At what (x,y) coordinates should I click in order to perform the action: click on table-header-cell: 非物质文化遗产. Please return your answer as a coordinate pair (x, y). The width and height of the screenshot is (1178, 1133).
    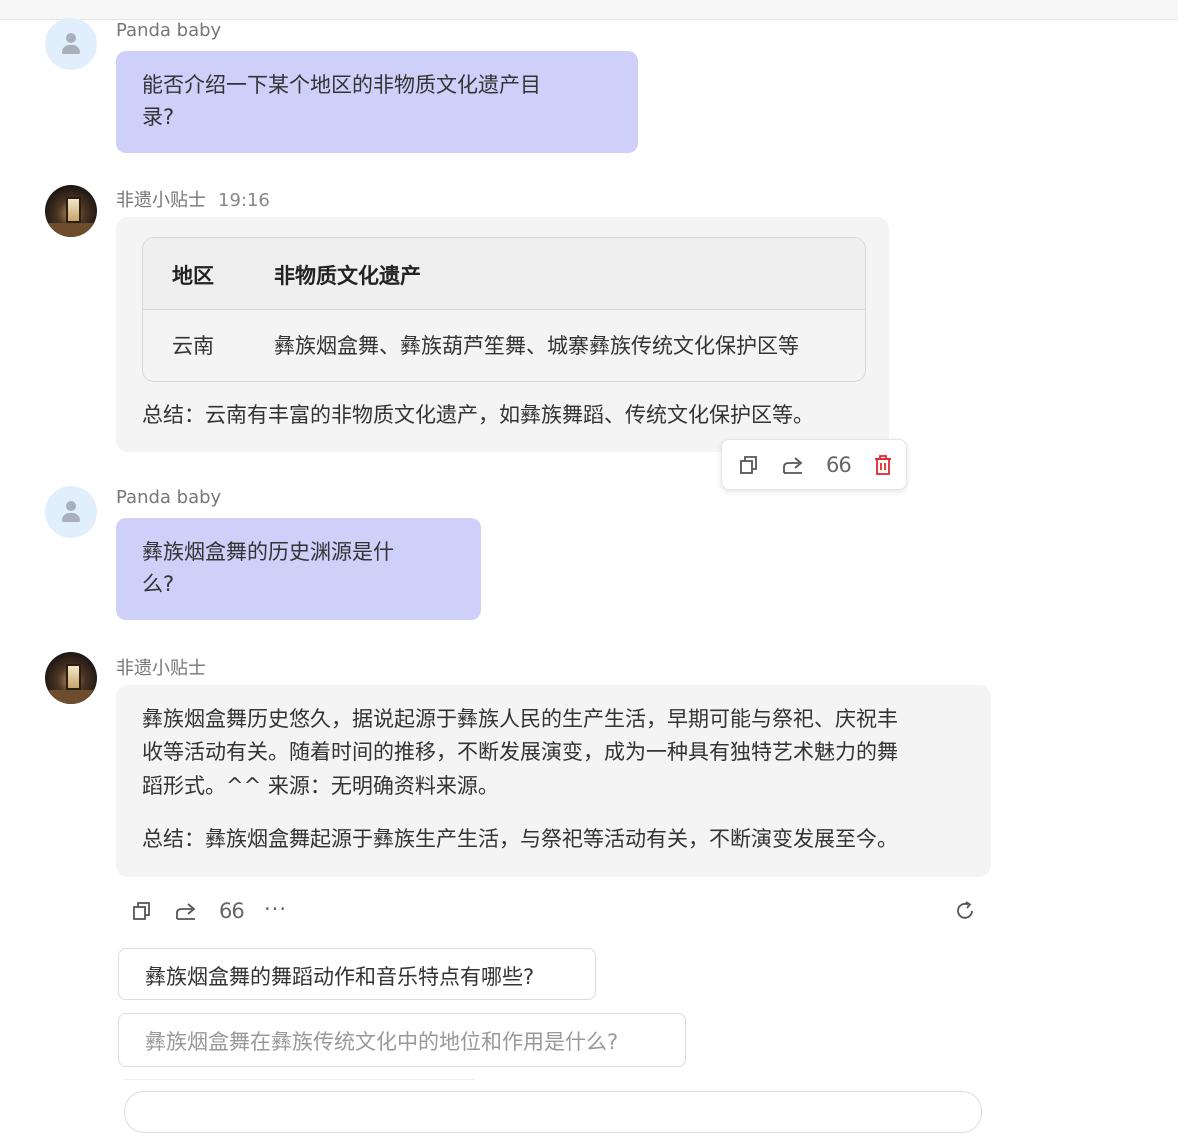
    Looking at the image, I should click on (347, 276).